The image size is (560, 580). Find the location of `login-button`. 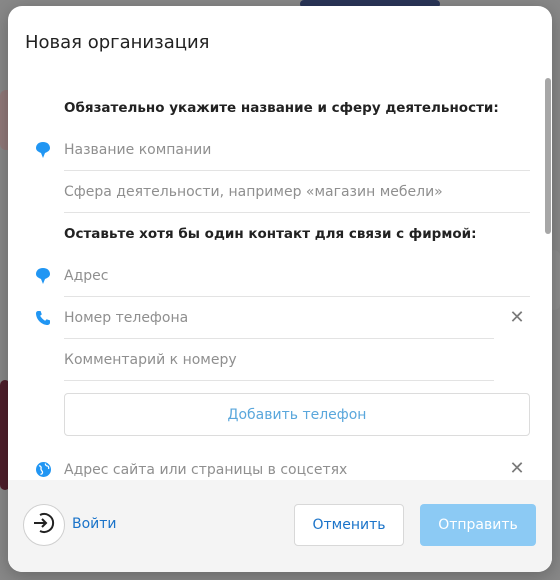

login-button is located at coordinates (44, 525).